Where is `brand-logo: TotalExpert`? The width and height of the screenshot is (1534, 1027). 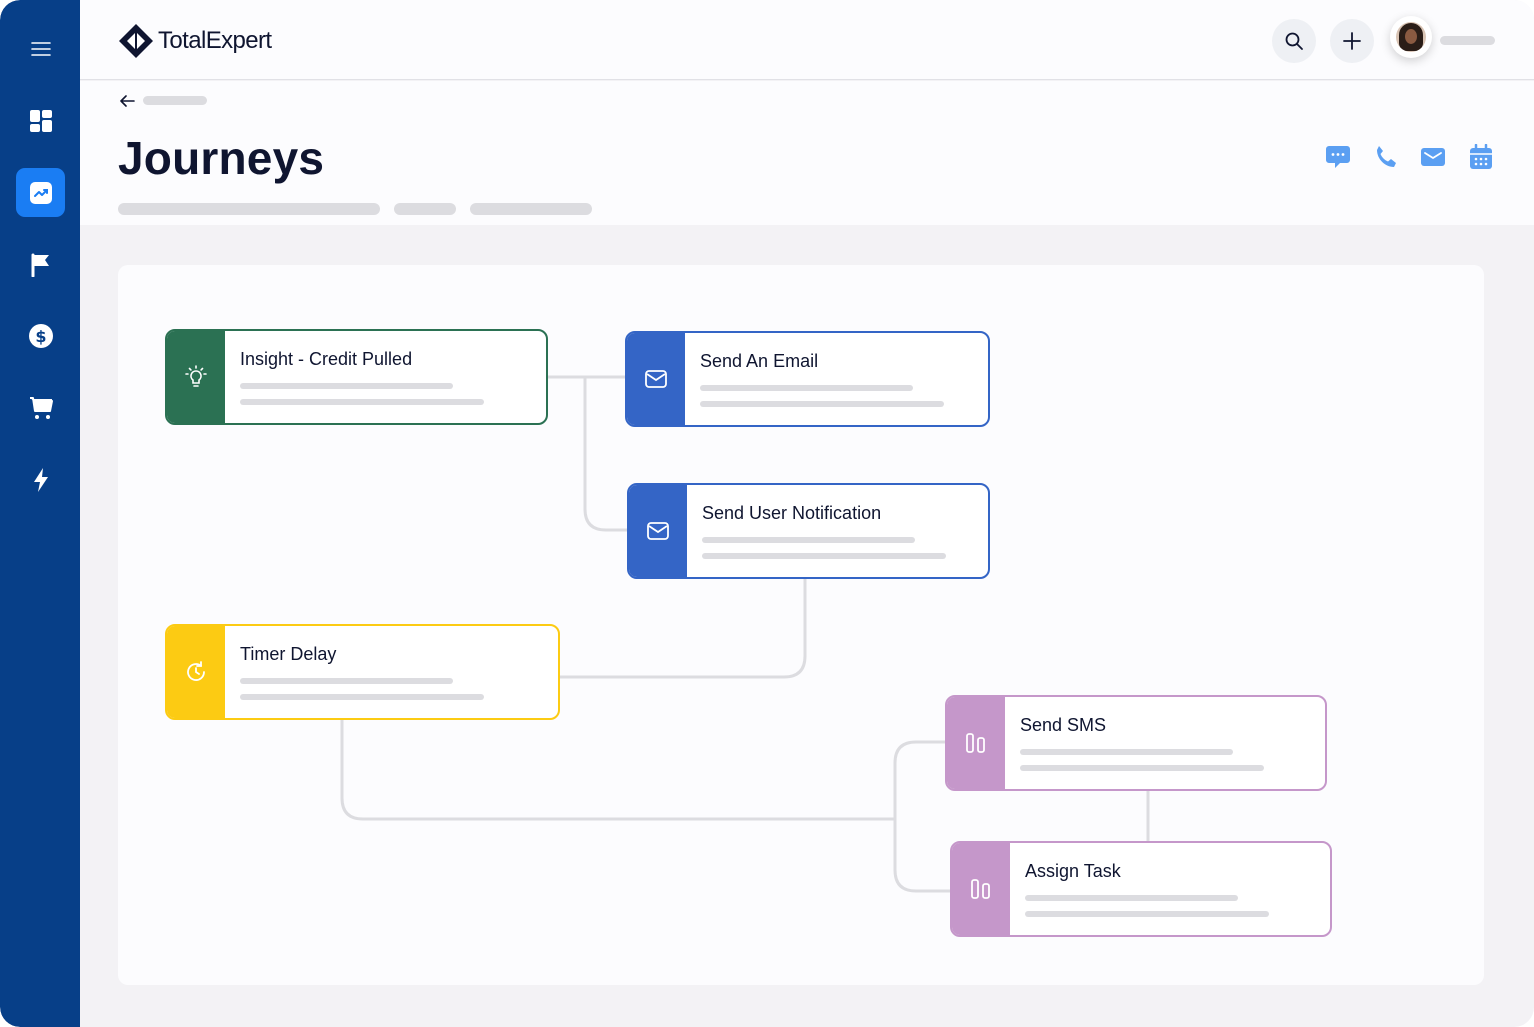
brand-logo: TotalExpert is located at coordinates (195, 41).